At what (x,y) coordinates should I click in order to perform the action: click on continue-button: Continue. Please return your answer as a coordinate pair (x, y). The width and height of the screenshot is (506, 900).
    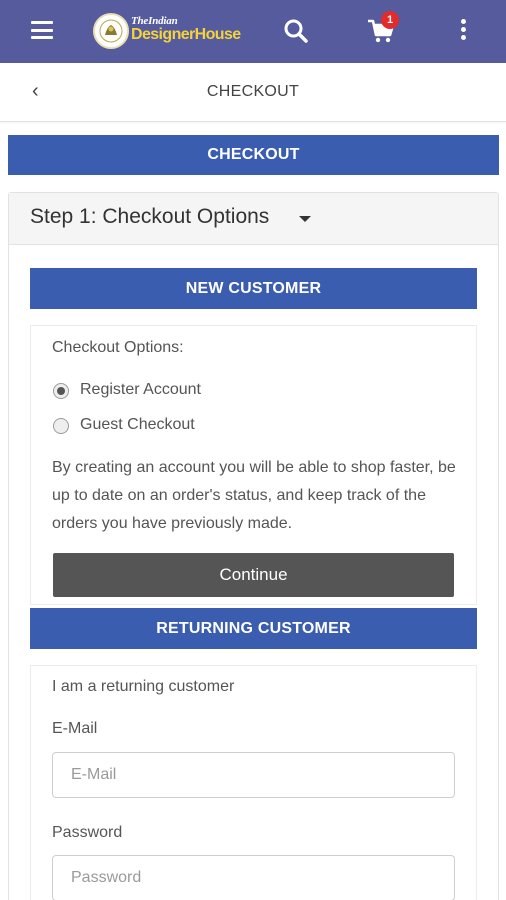
    Looking at the image, I should click on (253, 575).